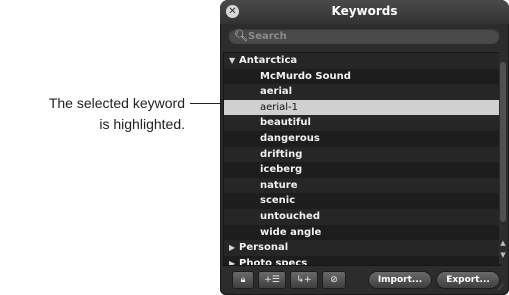 This screenshot has height=295, width=509. I want to click on keyword-group-row: ▼ Antarctica, so click(362, 61).